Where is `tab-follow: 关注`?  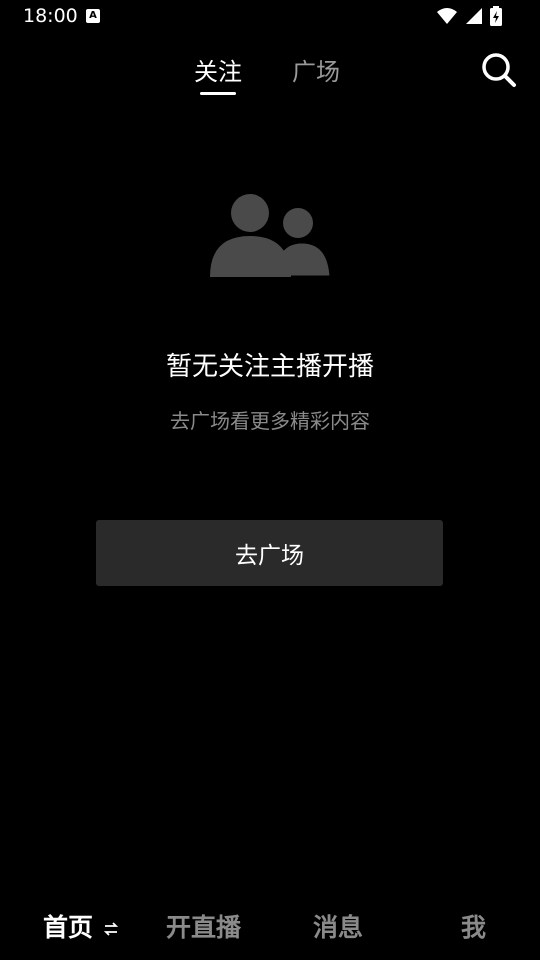
tab-follow: 关注 is located at coordinates (218, 69).